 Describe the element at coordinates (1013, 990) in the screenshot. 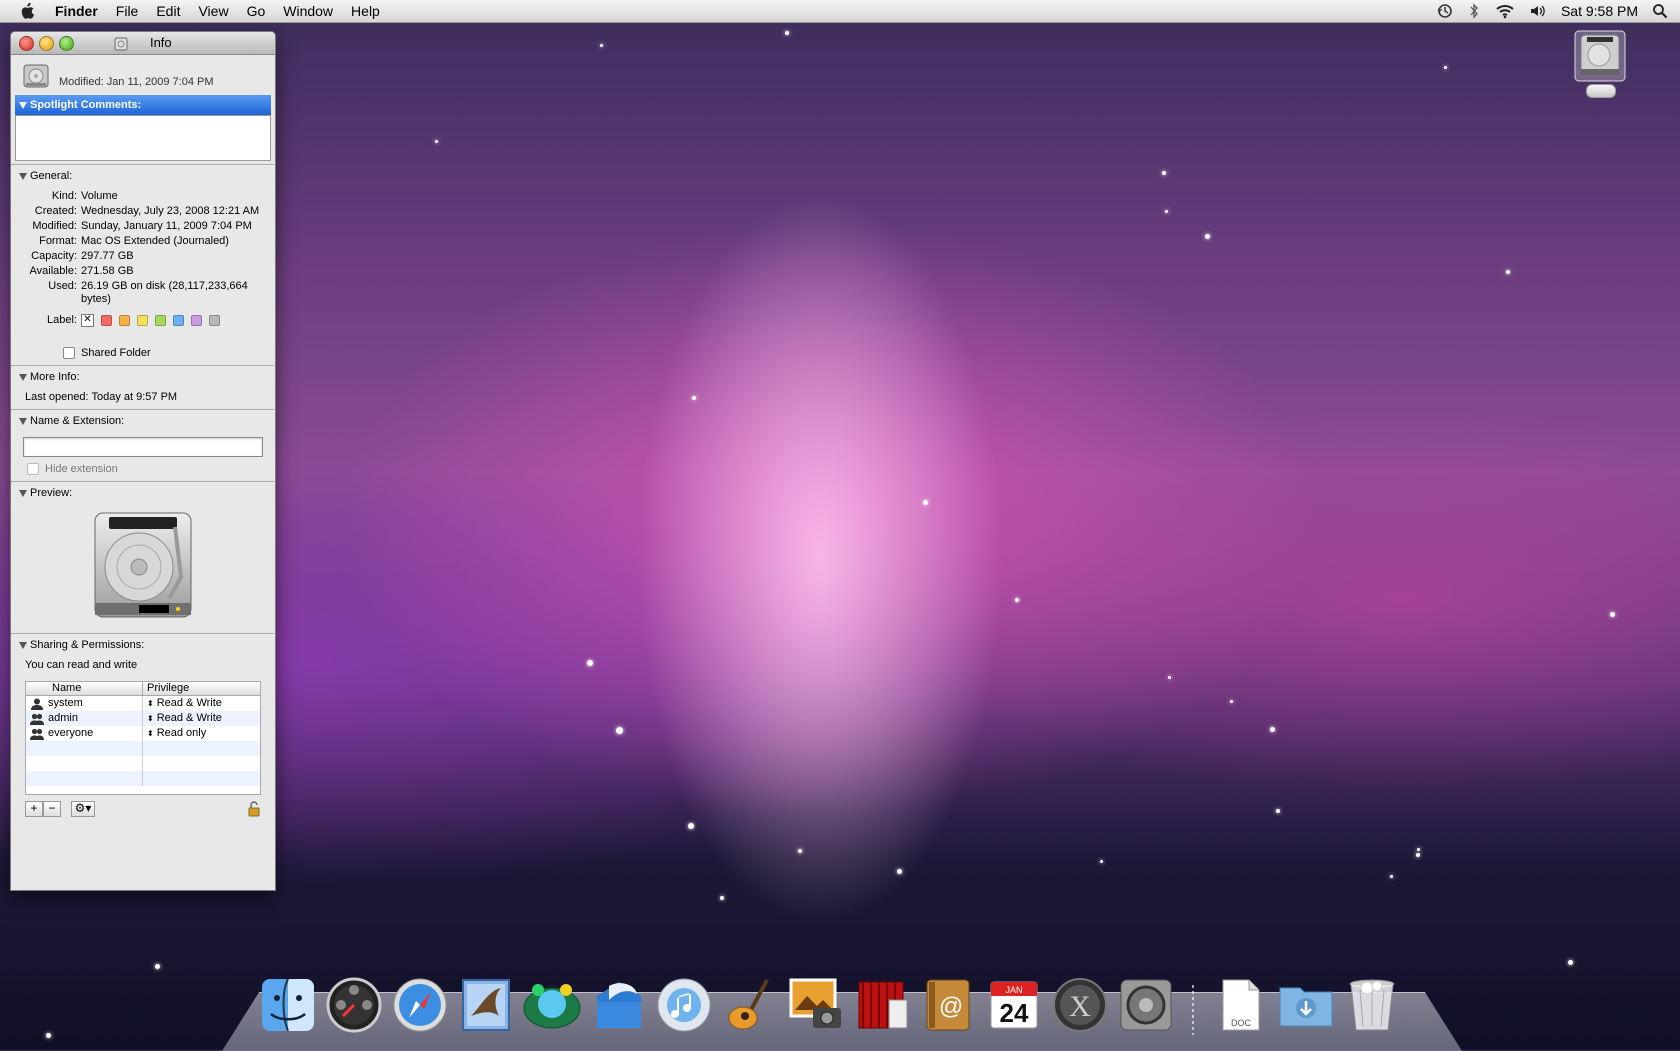

I see `ical-month: JAN` at that location.